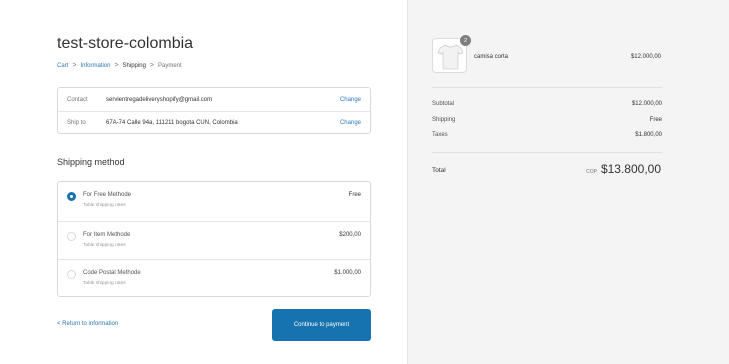 This screenshot has height=364, width=729. Describe the element at coordinates (355, 123) in the screenshot. I see `change-ship-to-link: Change` at that location.